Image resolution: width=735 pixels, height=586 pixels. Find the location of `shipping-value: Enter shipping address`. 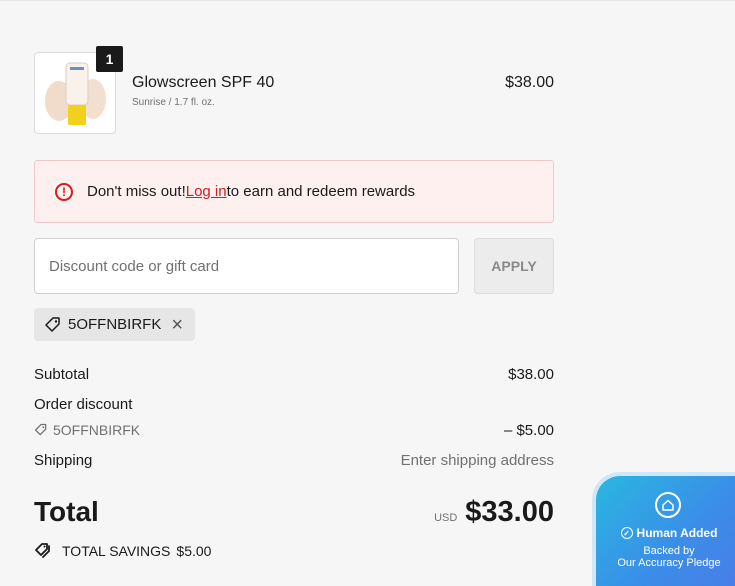

shipping-value: Enter shipping address is located at coordinates (477, 460).